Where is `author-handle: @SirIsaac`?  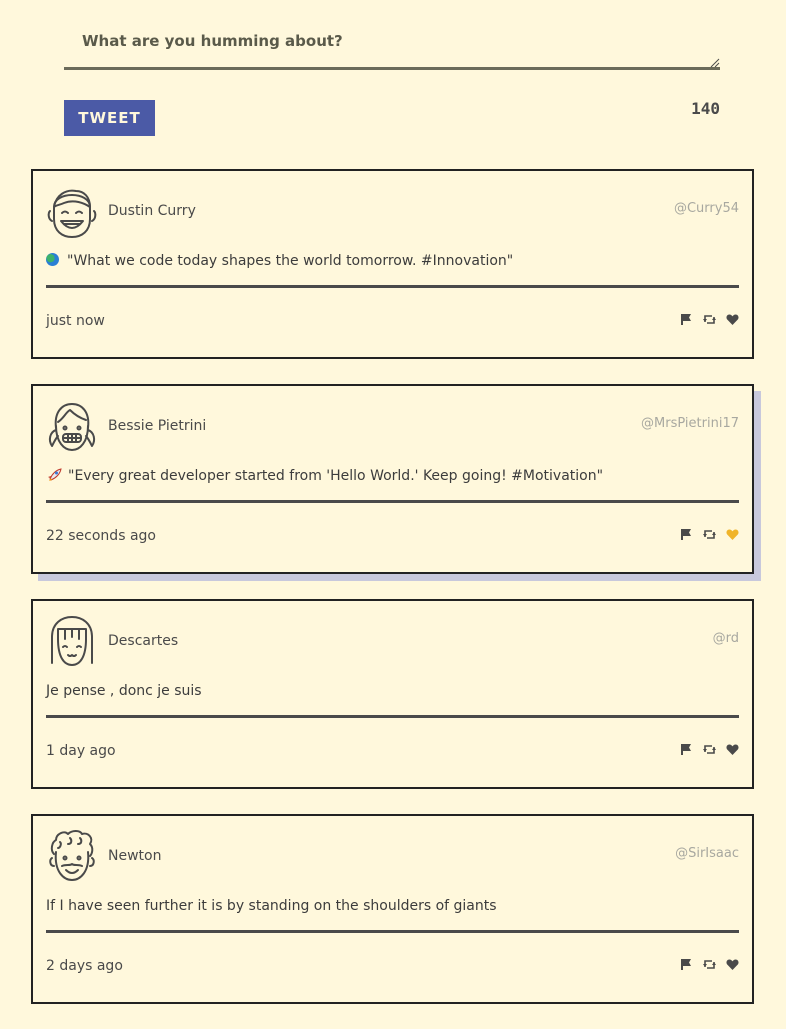 author-handle: @SirIsaac is located at coordinates (707, 853).